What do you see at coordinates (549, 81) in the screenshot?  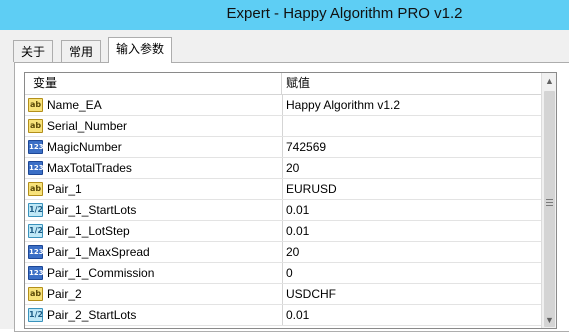 I see `scroll-up-arrow-icon: ▲` at bounding box center [549, 81].